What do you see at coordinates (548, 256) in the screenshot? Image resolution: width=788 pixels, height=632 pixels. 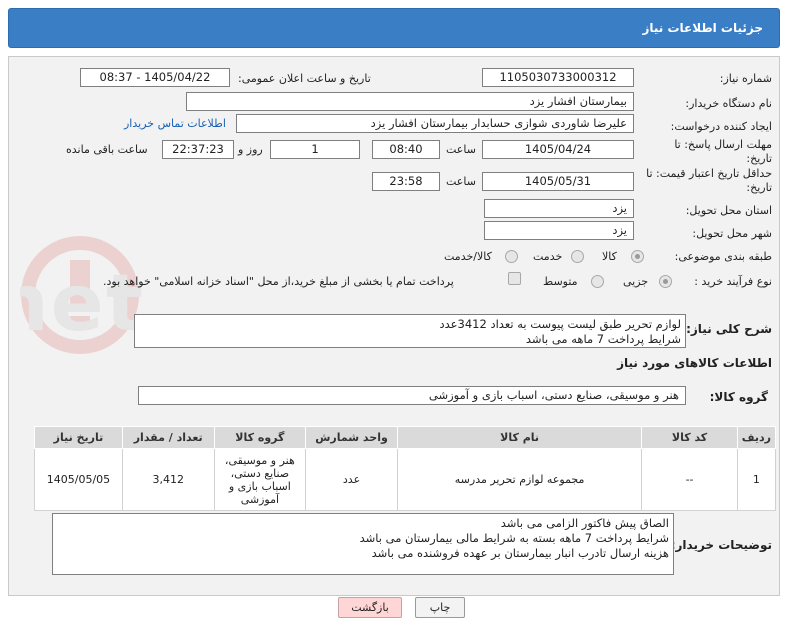 I see `category-option-service: خدمت` at bounding box center [548, 256].